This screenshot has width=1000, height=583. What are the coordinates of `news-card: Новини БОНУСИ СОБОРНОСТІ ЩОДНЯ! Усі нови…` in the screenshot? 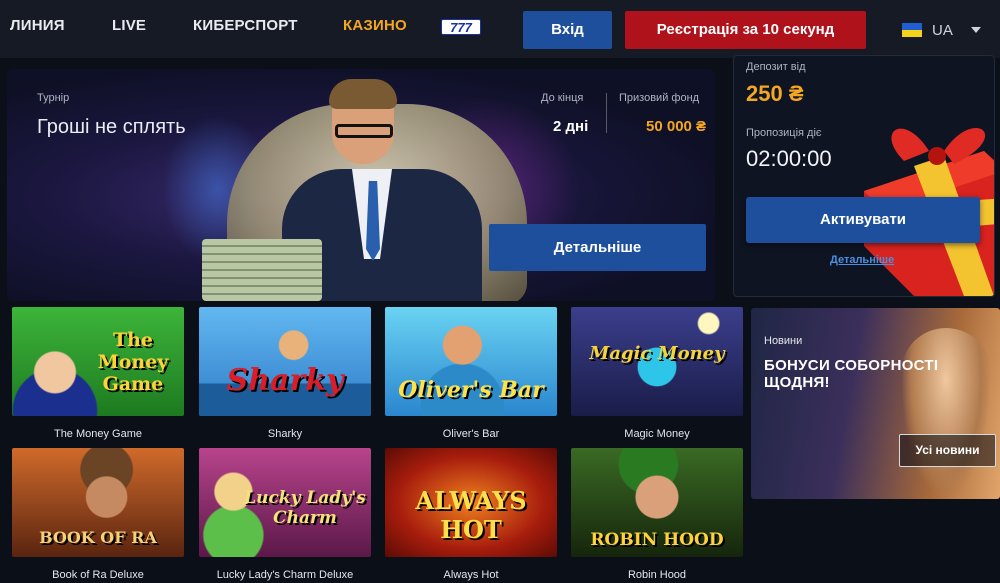 It's located at (875, 403).